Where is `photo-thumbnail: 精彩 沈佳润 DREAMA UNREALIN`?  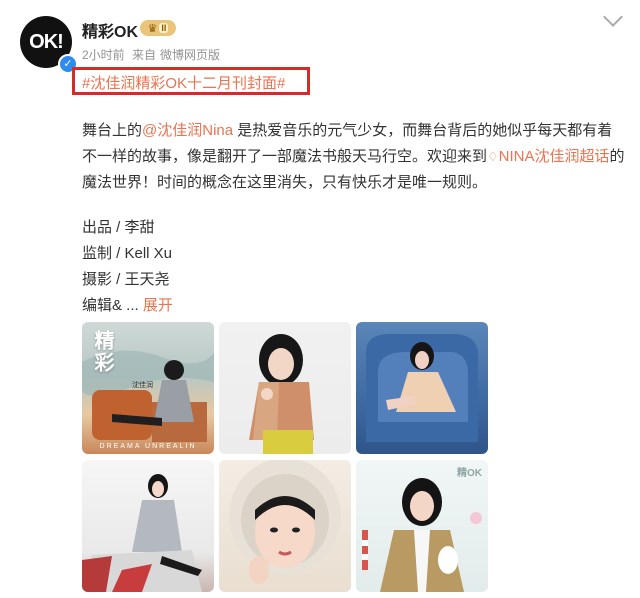
photo-thumbnail: 精彩 沈佳润 DREAMA UNREALIN is located at coordinates (148, 388).